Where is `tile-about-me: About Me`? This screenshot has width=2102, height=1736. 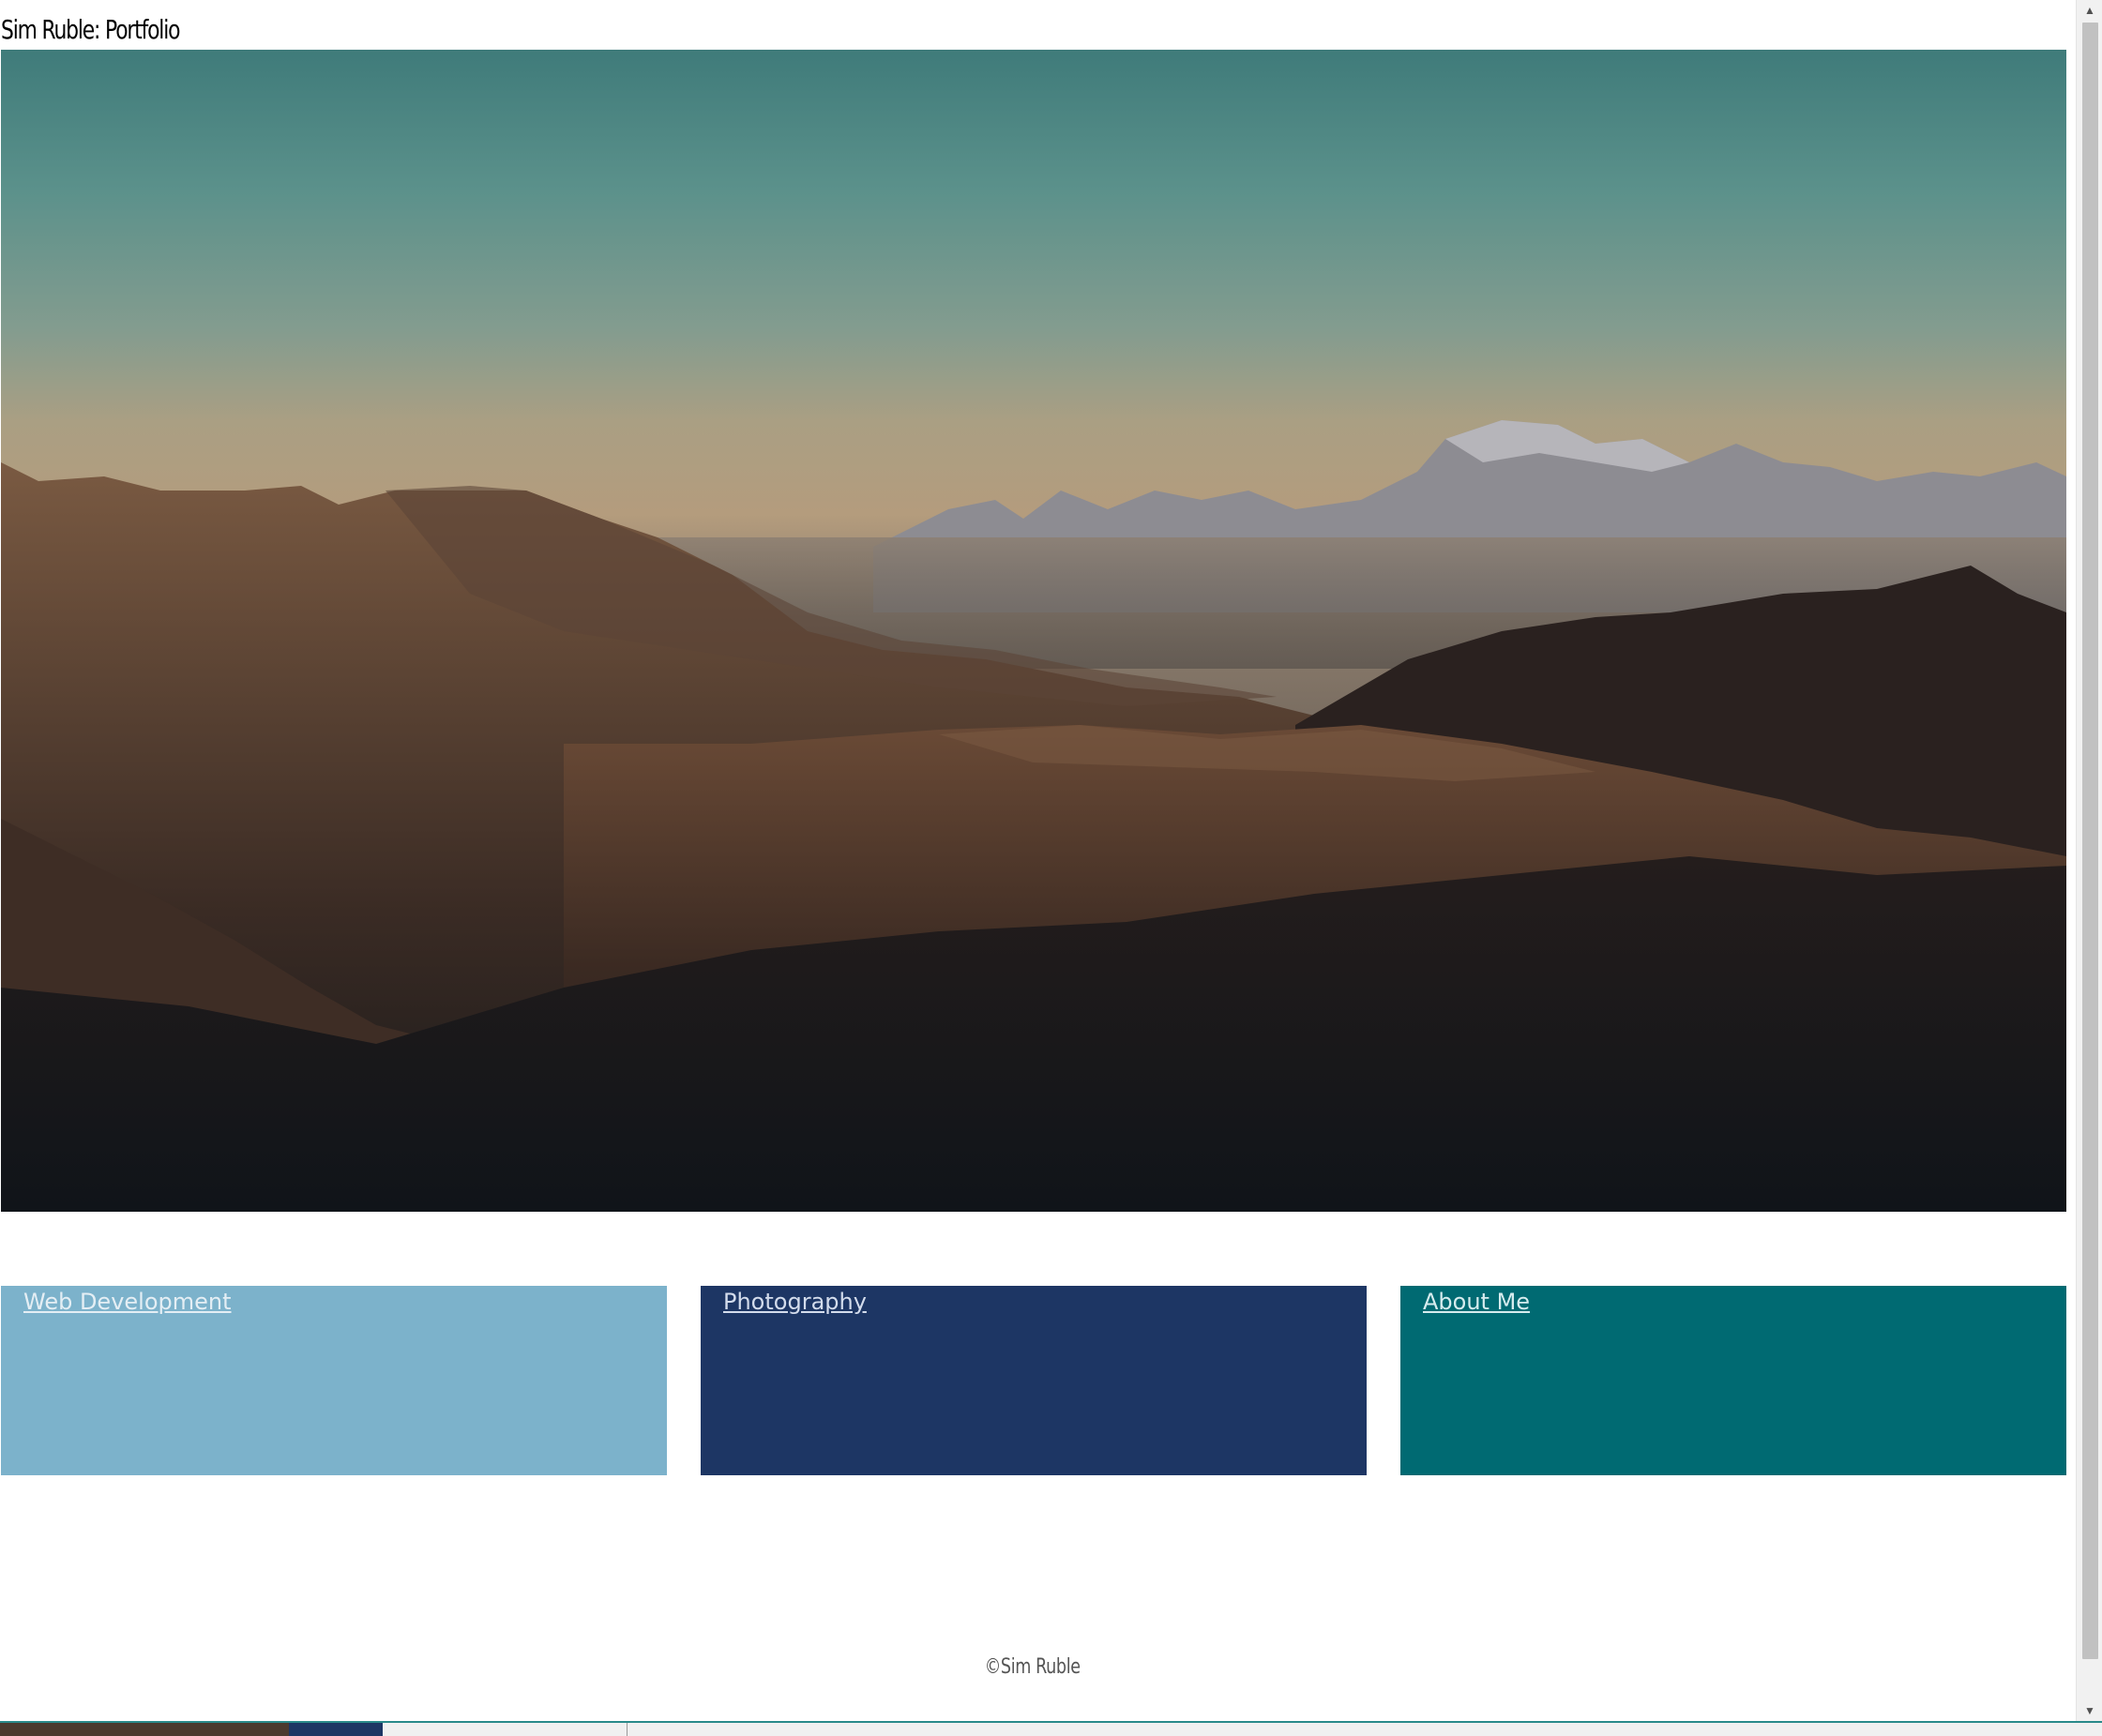 tile-about-me: About Me is located at coordinates (1733, 1380).